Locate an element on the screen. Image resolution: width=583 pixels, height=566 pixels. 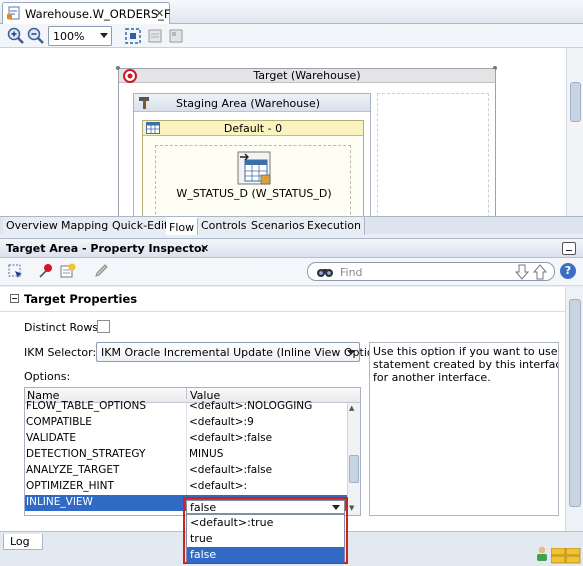
tab-scenarios: Scenarios is located at coordinates (278, 226).